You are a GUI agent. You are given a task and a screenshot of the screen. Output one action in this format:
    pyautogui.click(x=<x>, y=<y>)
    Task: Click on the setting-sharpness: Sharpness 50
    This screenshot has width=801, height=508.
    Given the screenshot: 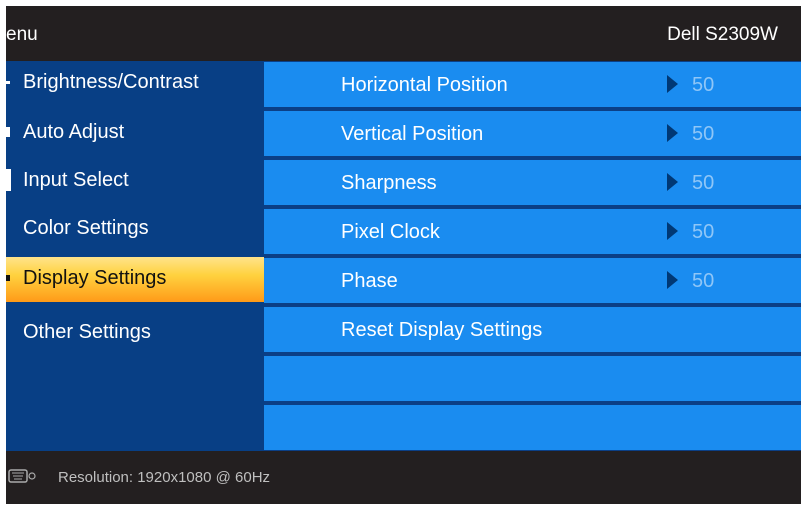 What is the action you would take?
    pyautogui.click(x=532, y=182)
    